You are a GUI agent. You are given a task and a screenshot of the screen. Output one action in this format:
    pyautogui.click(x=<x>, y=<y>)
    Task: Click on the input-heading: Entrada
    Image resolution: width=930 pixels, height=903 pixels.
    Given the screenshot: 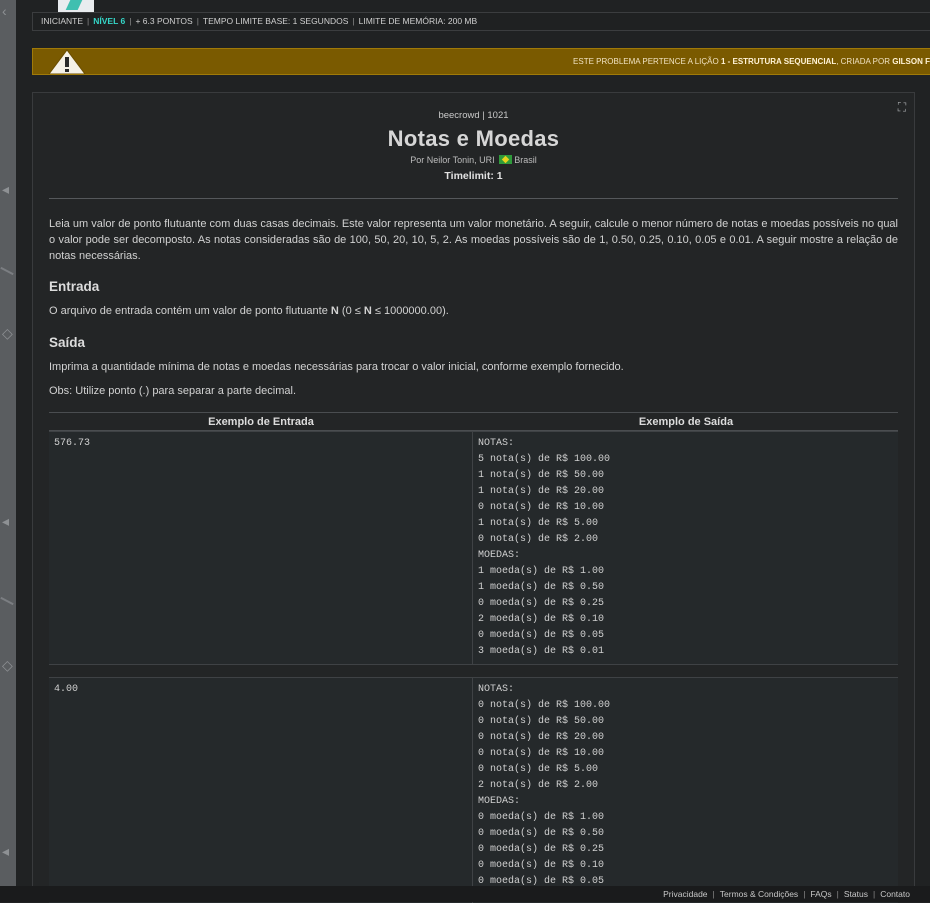 What is the action you would take?
    pyautogui.click(x=74, y=286)
    